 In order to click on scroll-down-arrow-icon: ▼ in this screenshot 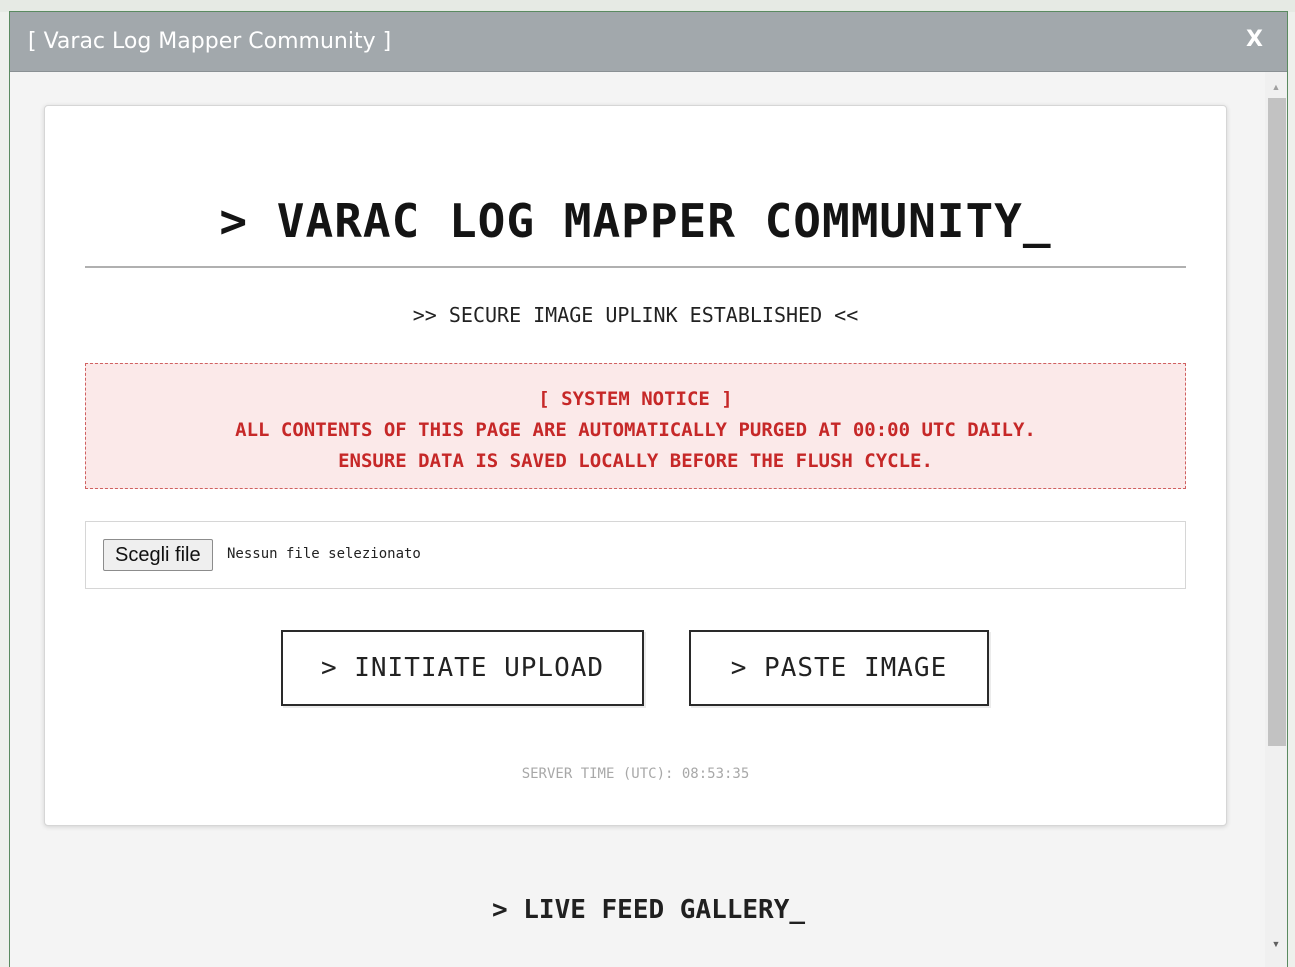, I will do `click(1276, 944)`.